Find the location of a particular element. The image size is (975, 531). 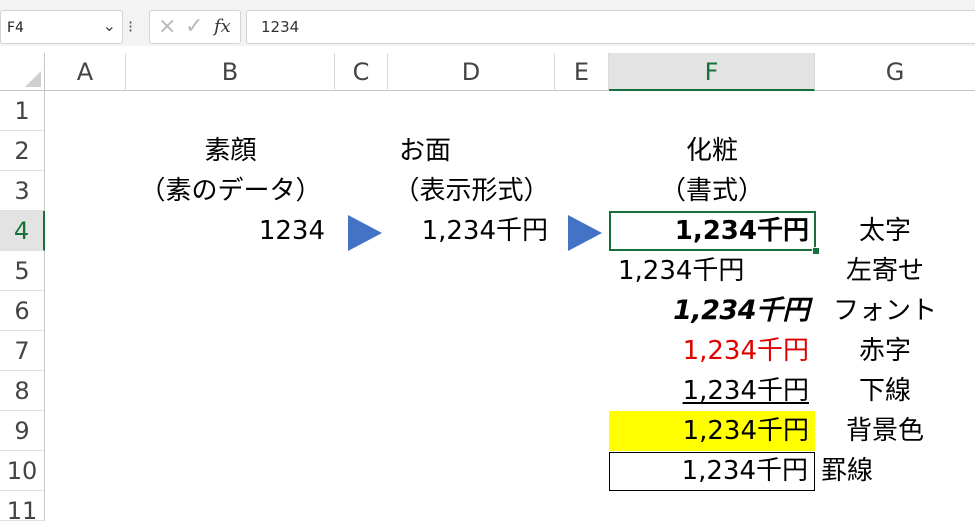

column-header-d: D is located at coordinates (471, 72).